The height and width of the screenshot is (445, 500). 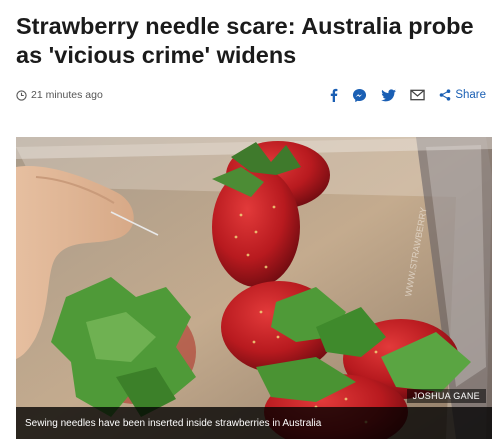 I want to click on article-meta-row: 21 minutes ago Share, so click(x=251, y=95).